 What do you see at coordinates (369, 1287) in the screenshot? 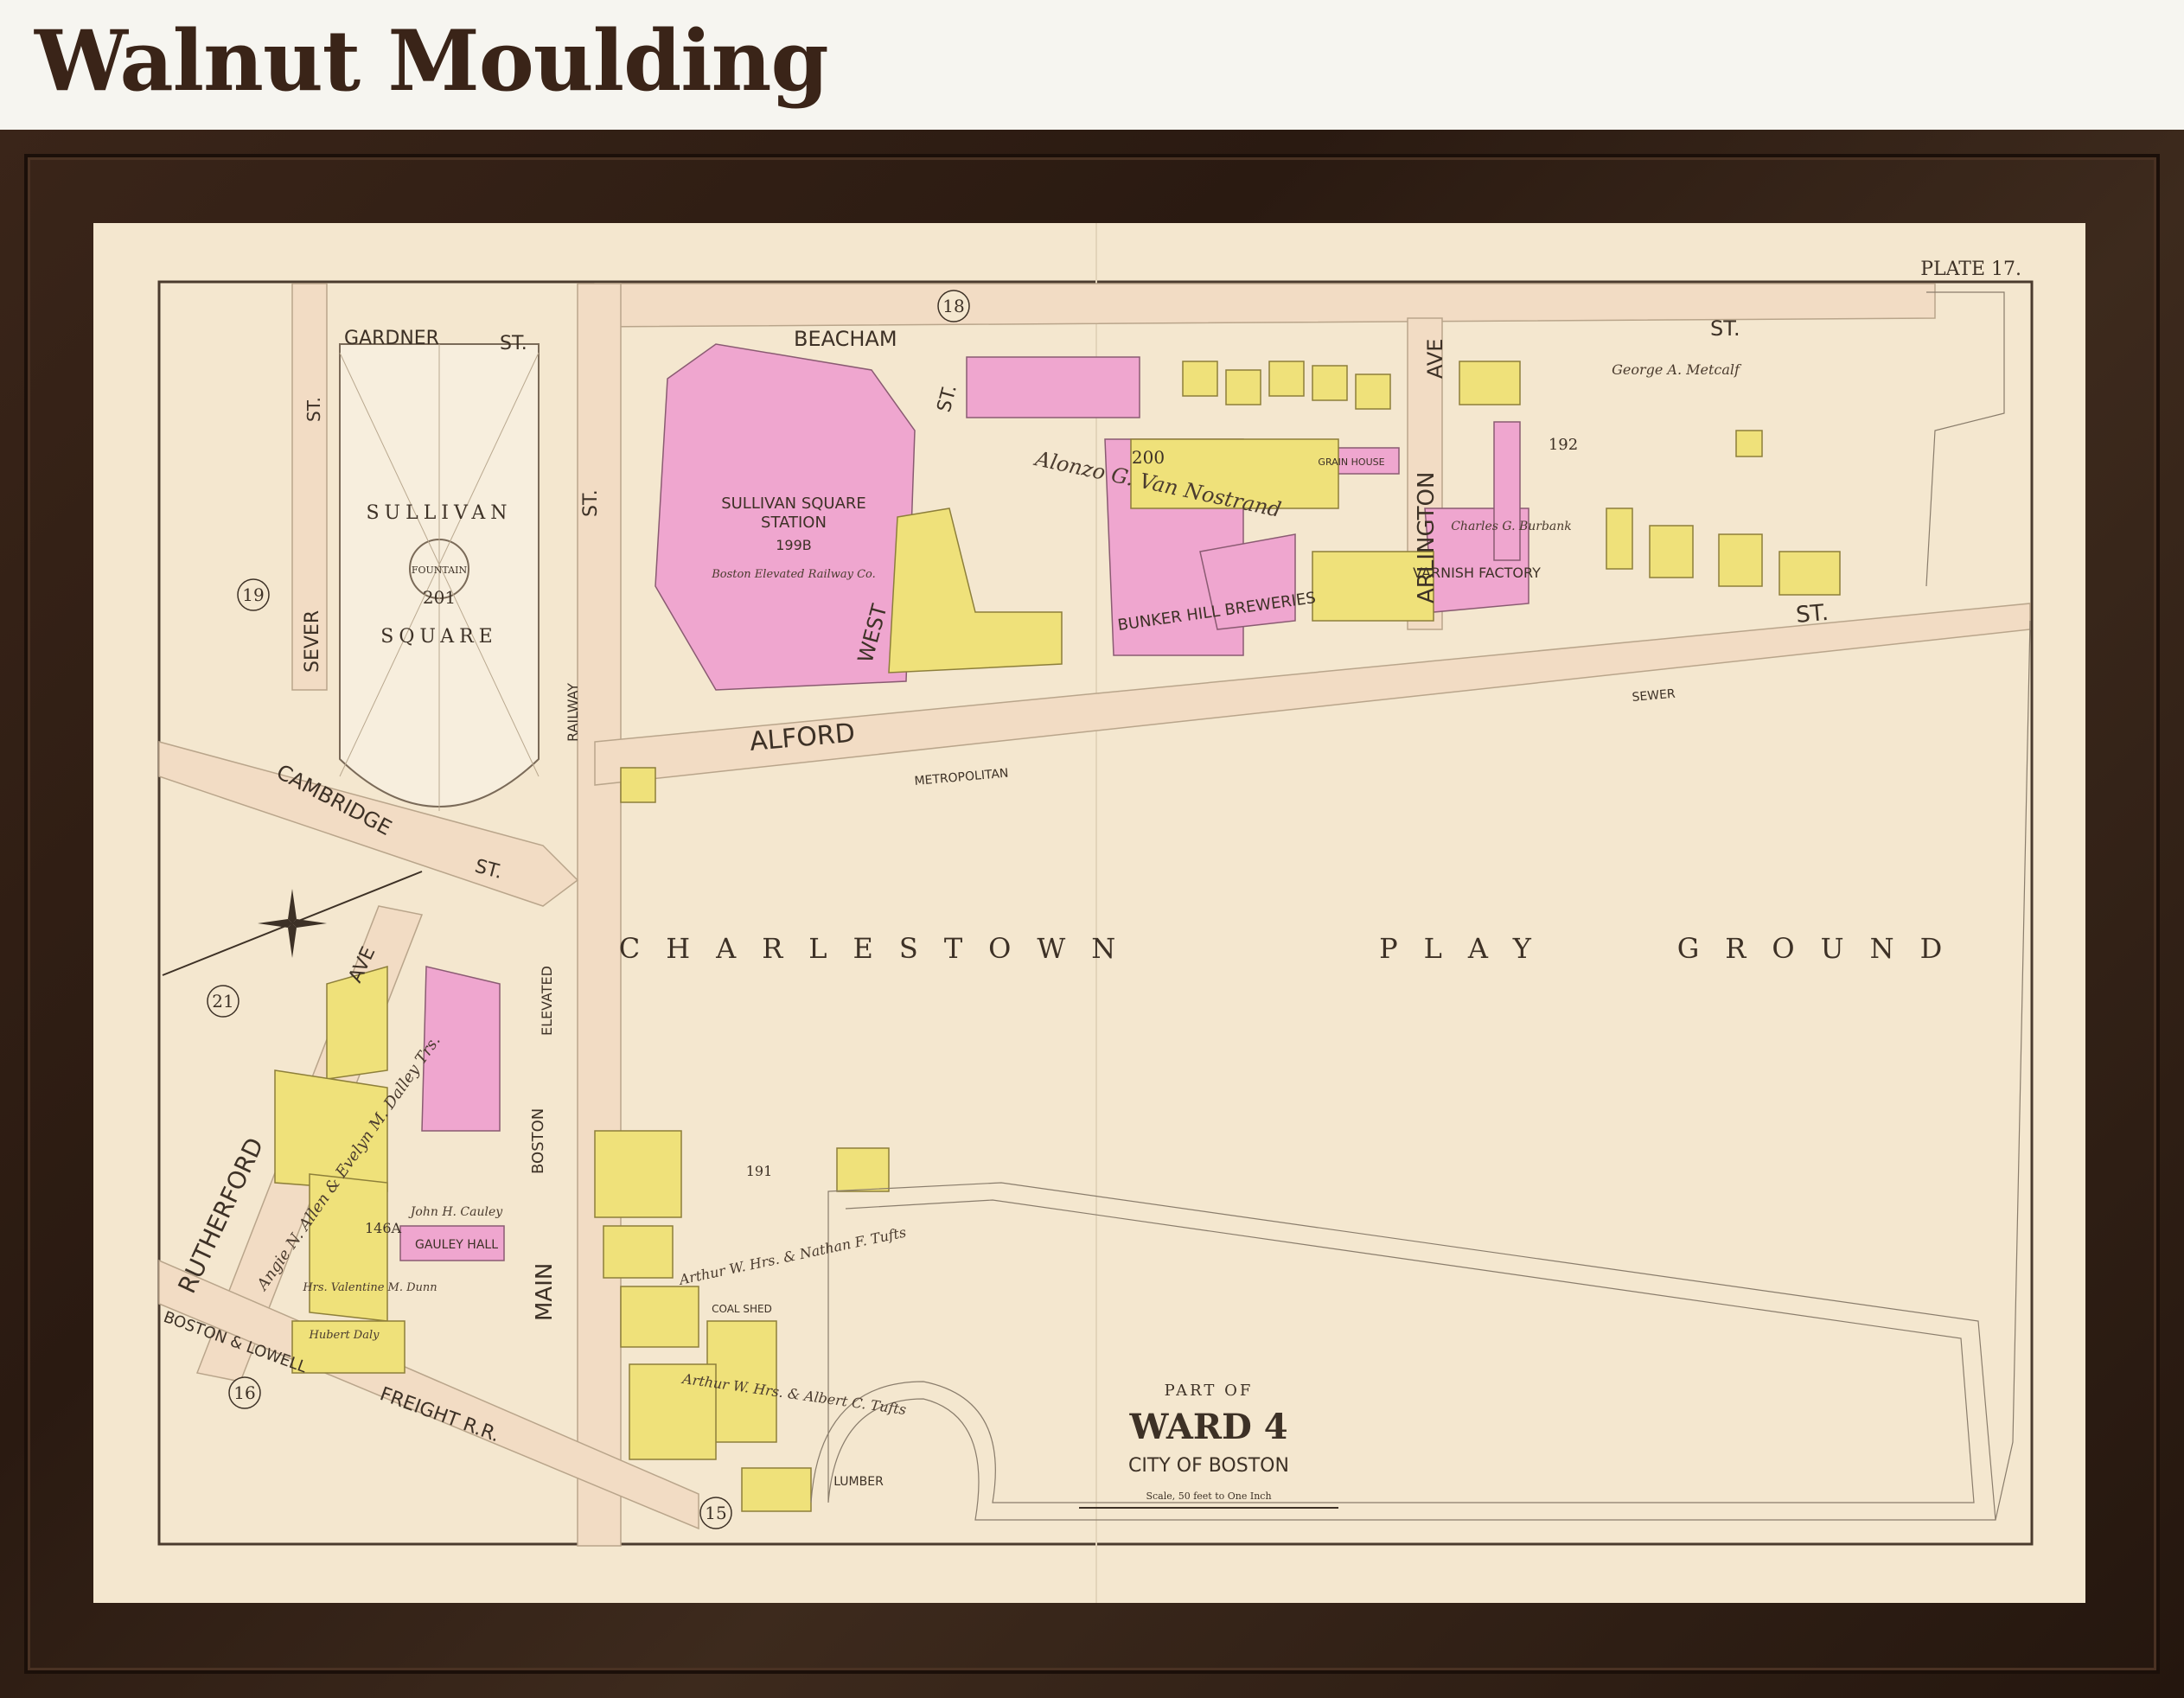
I see `owner-dunn: Hrs. Valentine M. Dunn` at bounding box center [369, 1287].